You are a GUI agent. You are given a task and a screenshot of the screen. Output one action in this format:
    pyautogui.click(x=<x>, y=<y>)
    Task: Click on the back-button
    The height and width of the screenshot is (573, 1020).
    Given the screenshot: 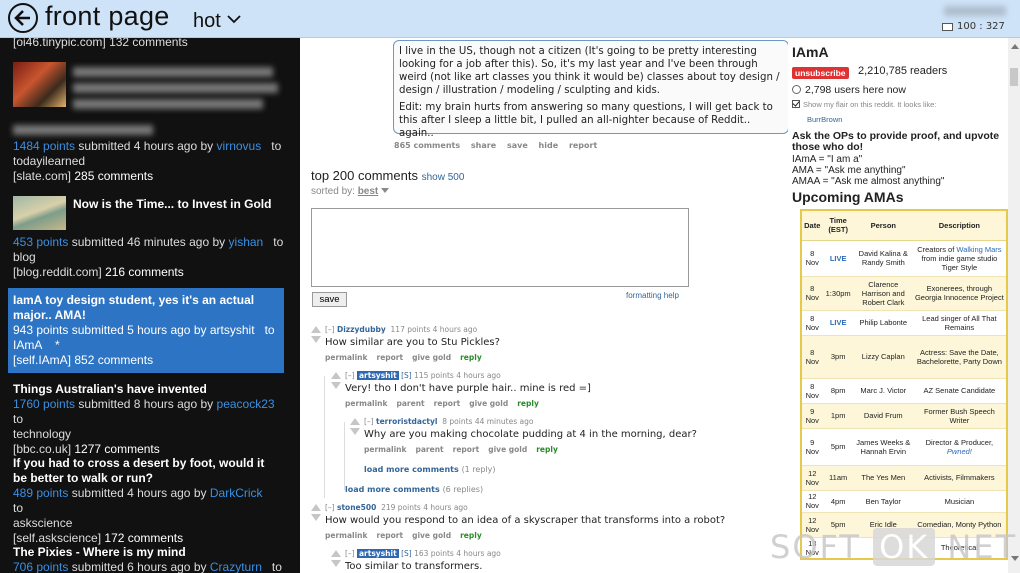 What is the action you would take?
    pyautogui.click(x=23, y=18)
    